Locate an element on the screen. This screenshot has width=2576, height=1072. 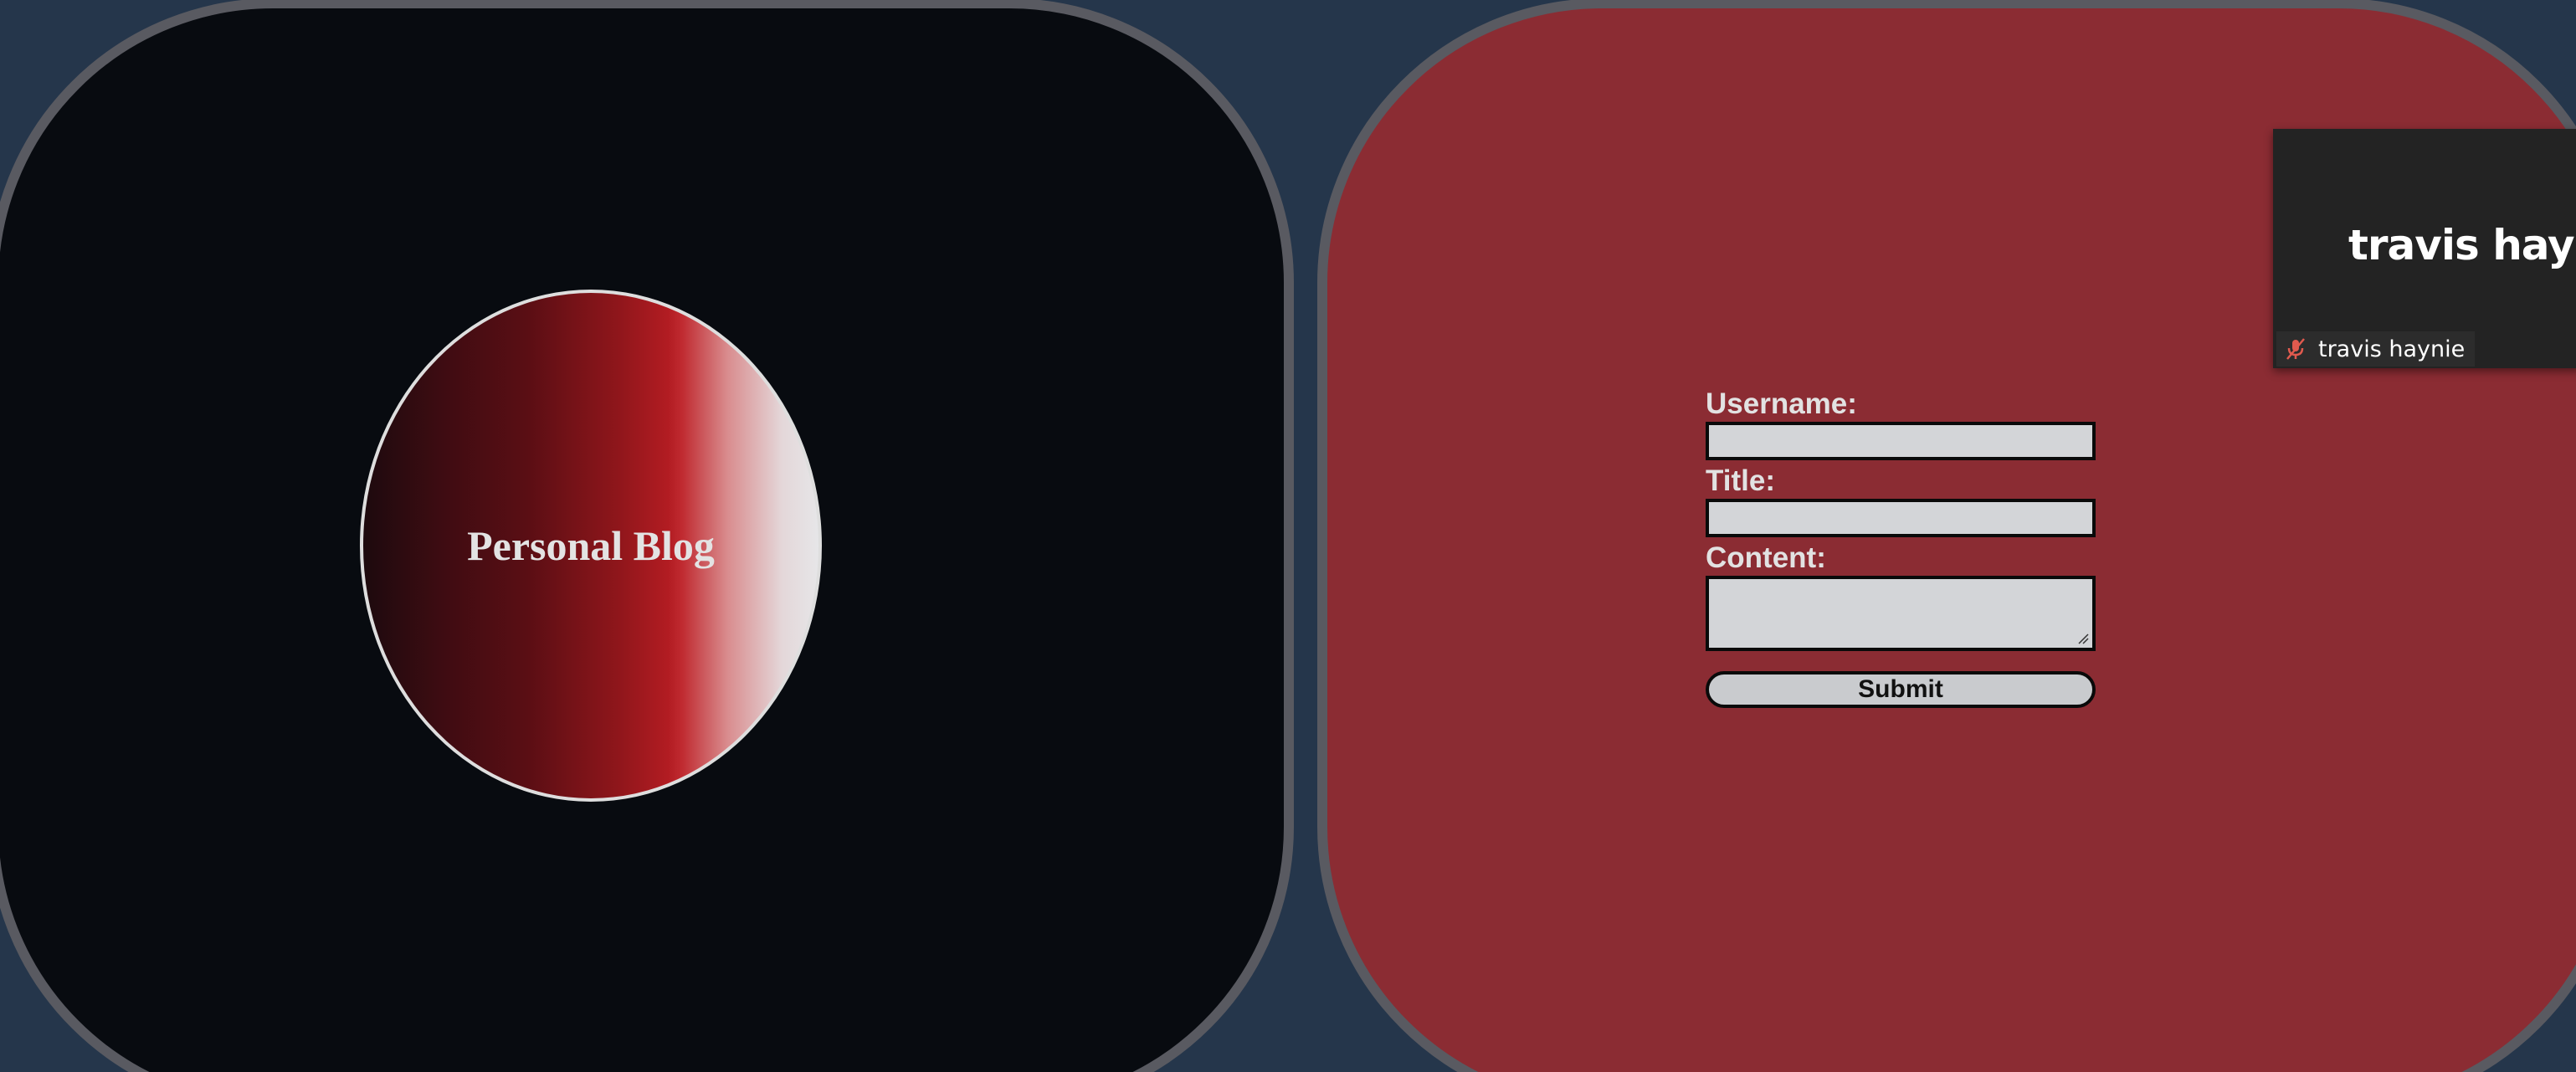
username-label: Username: is located at coordinates (1781, 403).